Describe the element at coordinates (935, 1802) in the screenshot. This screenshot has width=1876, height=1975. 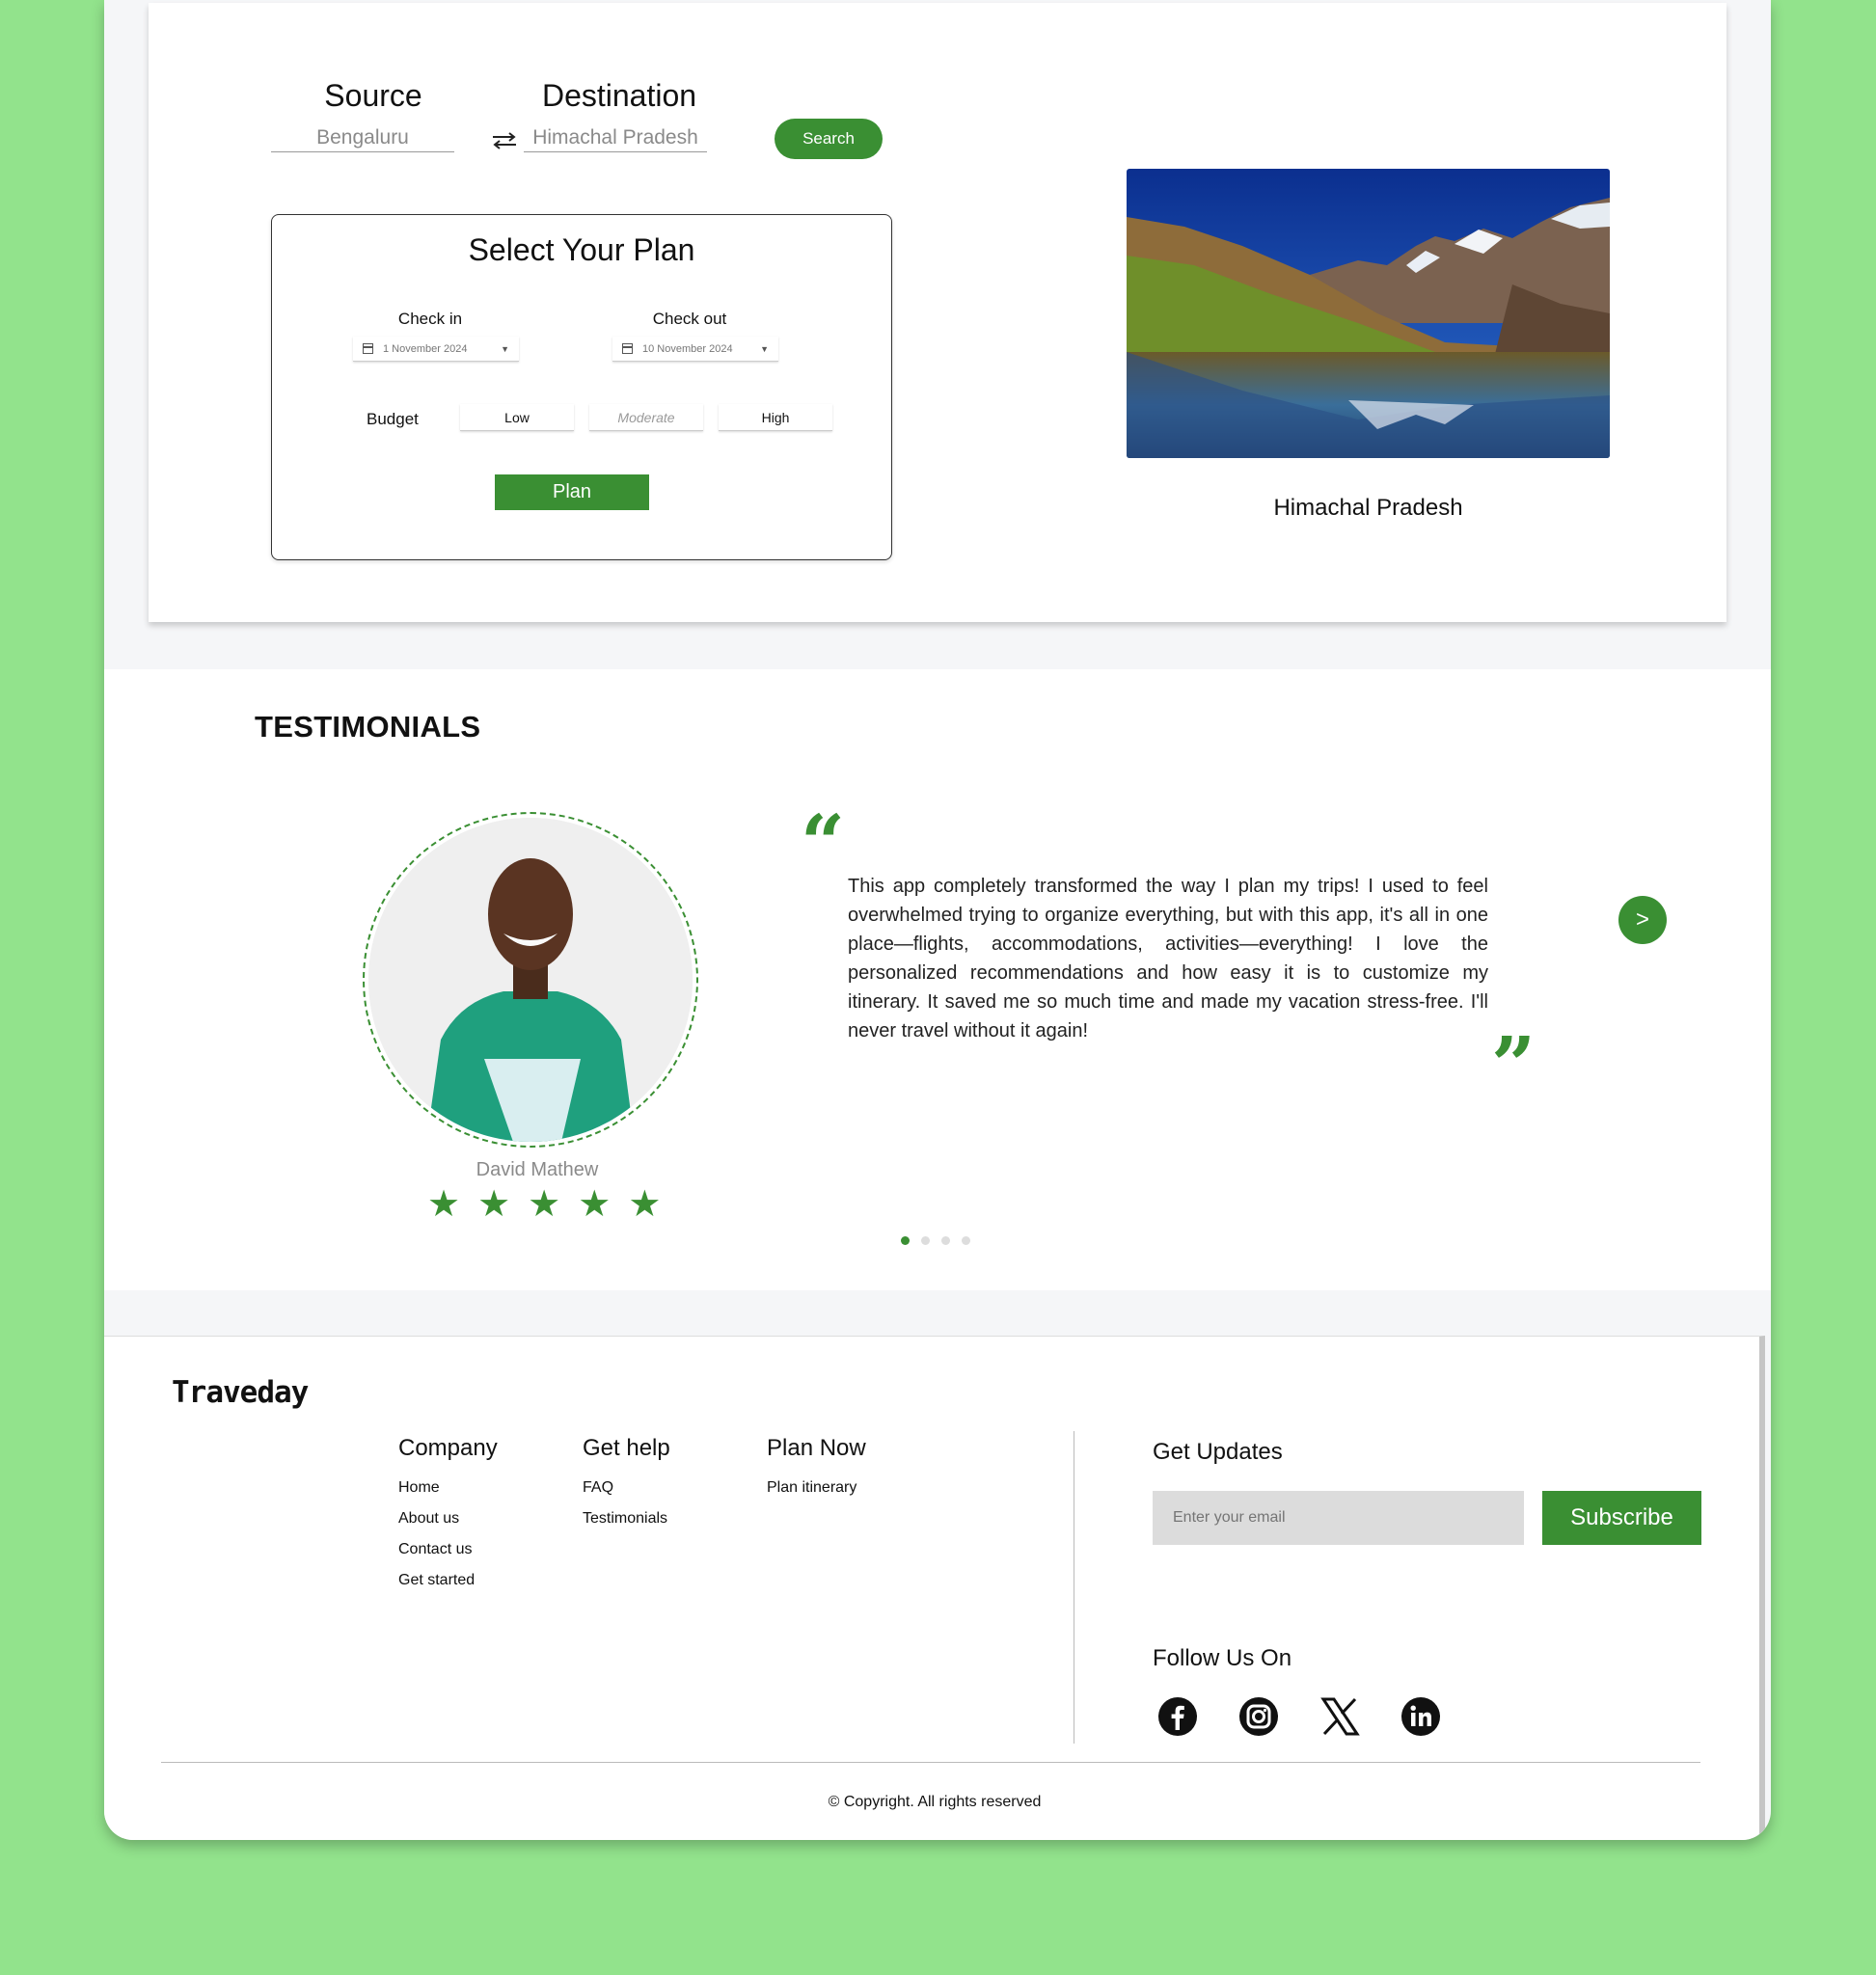
I see `copyright-text: © Copyright. All rights reserved` at that location.